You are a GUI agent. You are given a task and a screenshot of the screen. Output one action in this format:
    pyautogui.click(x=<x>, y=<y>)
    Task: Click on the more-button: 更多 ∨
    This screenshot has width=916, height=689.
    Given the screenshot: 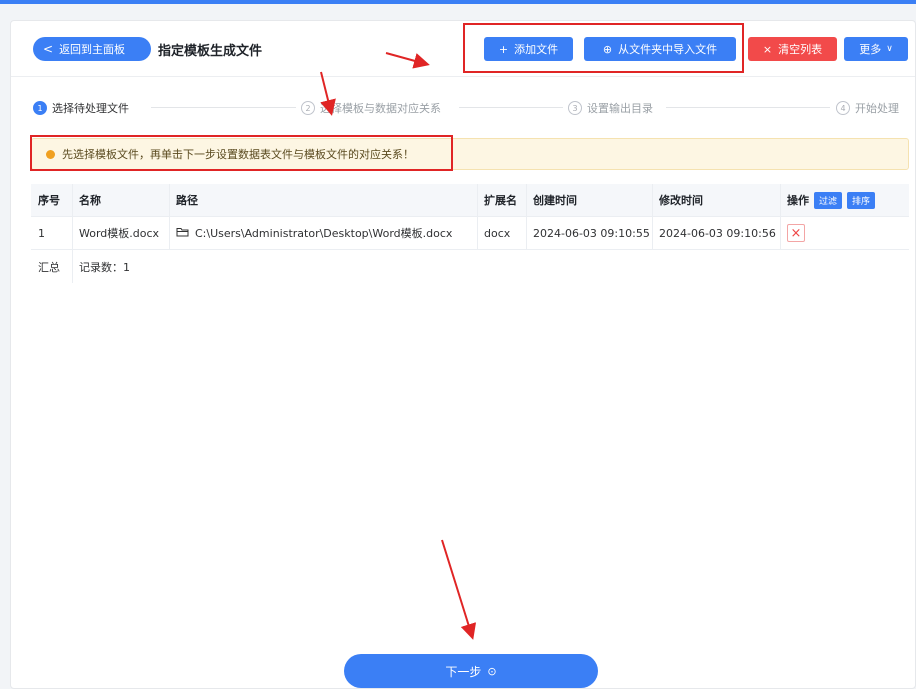 What is the action you would take?
    pyautogui.click(x=876, y=49)
    